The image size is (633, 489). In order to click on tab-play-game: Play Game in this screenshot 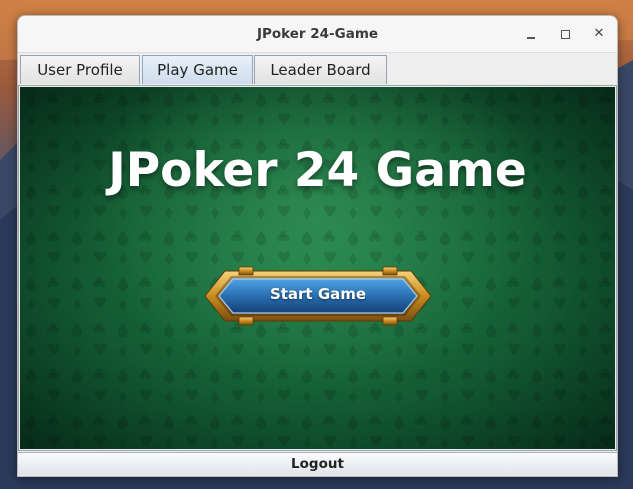, I will do `click(197, 69)`.